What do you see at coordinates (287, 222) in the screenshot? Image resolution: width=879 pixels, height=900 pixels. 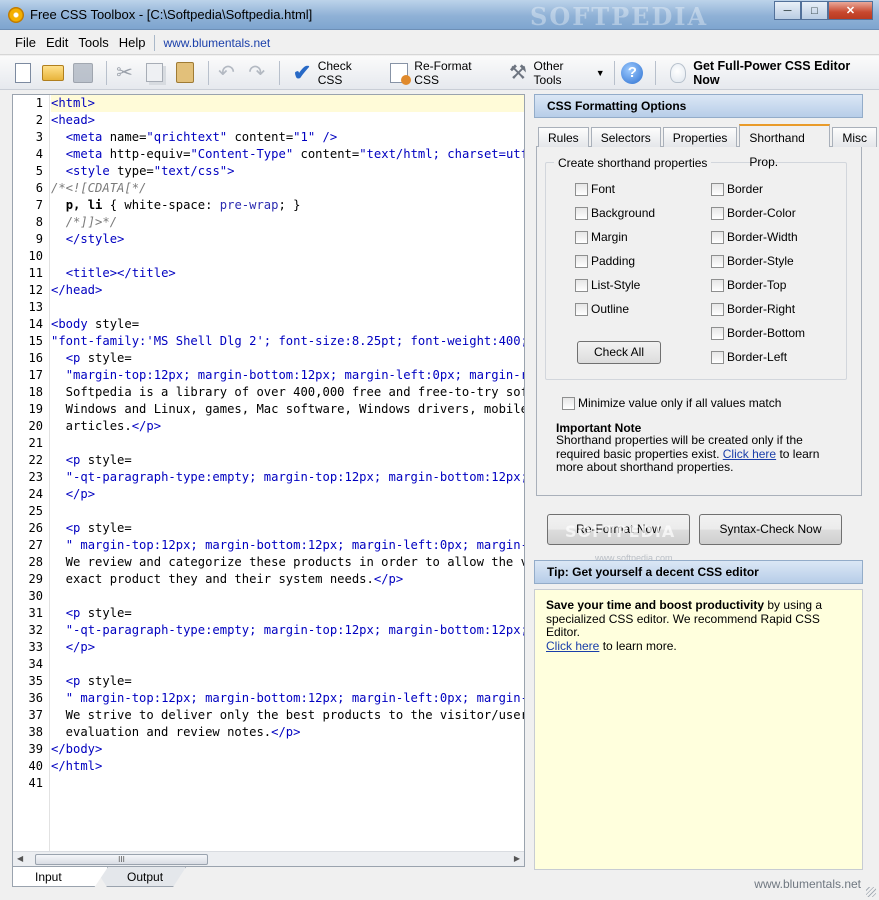 I see `code-line: /*]]>*/` at bounding box center [287, 222].